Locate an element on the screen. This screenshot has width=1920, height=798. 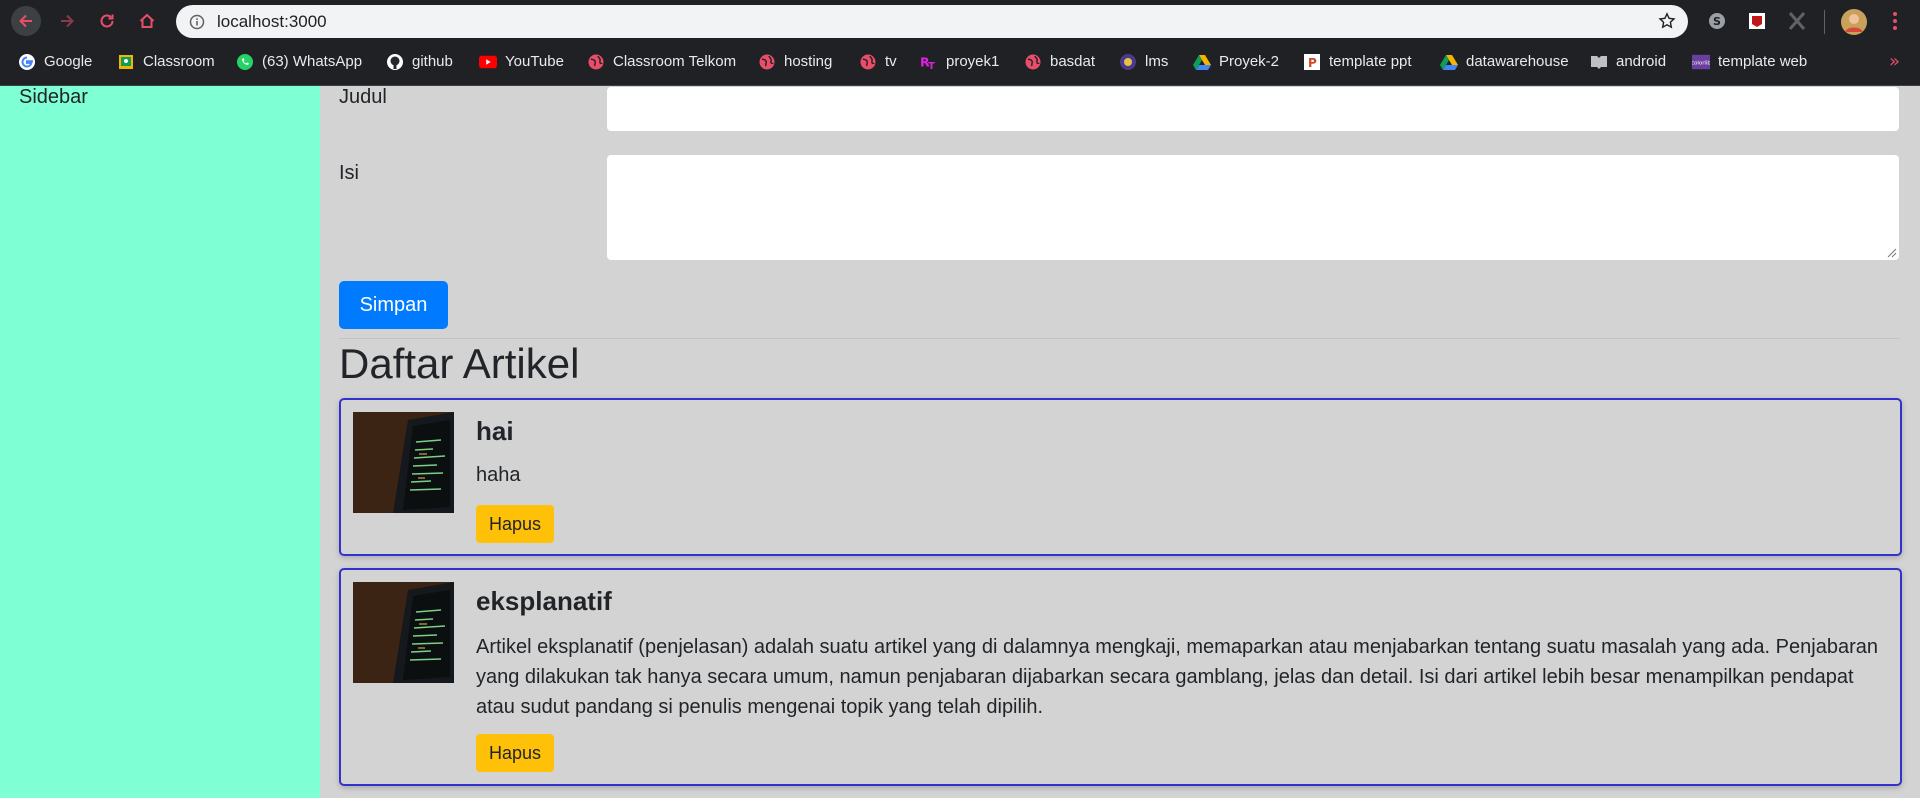
section-divider is located at coordinates (1119, 338).